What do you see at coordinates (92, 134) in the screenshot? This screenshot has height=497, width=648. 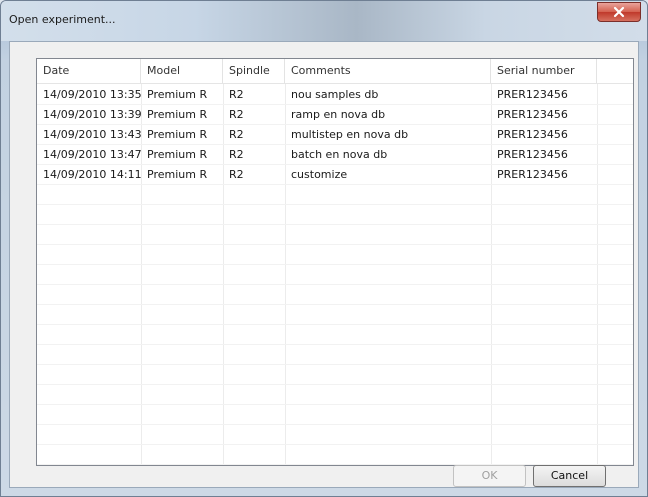 I see `cell-date: 14/09/2010 13:43` at bounding box center [92, 134].